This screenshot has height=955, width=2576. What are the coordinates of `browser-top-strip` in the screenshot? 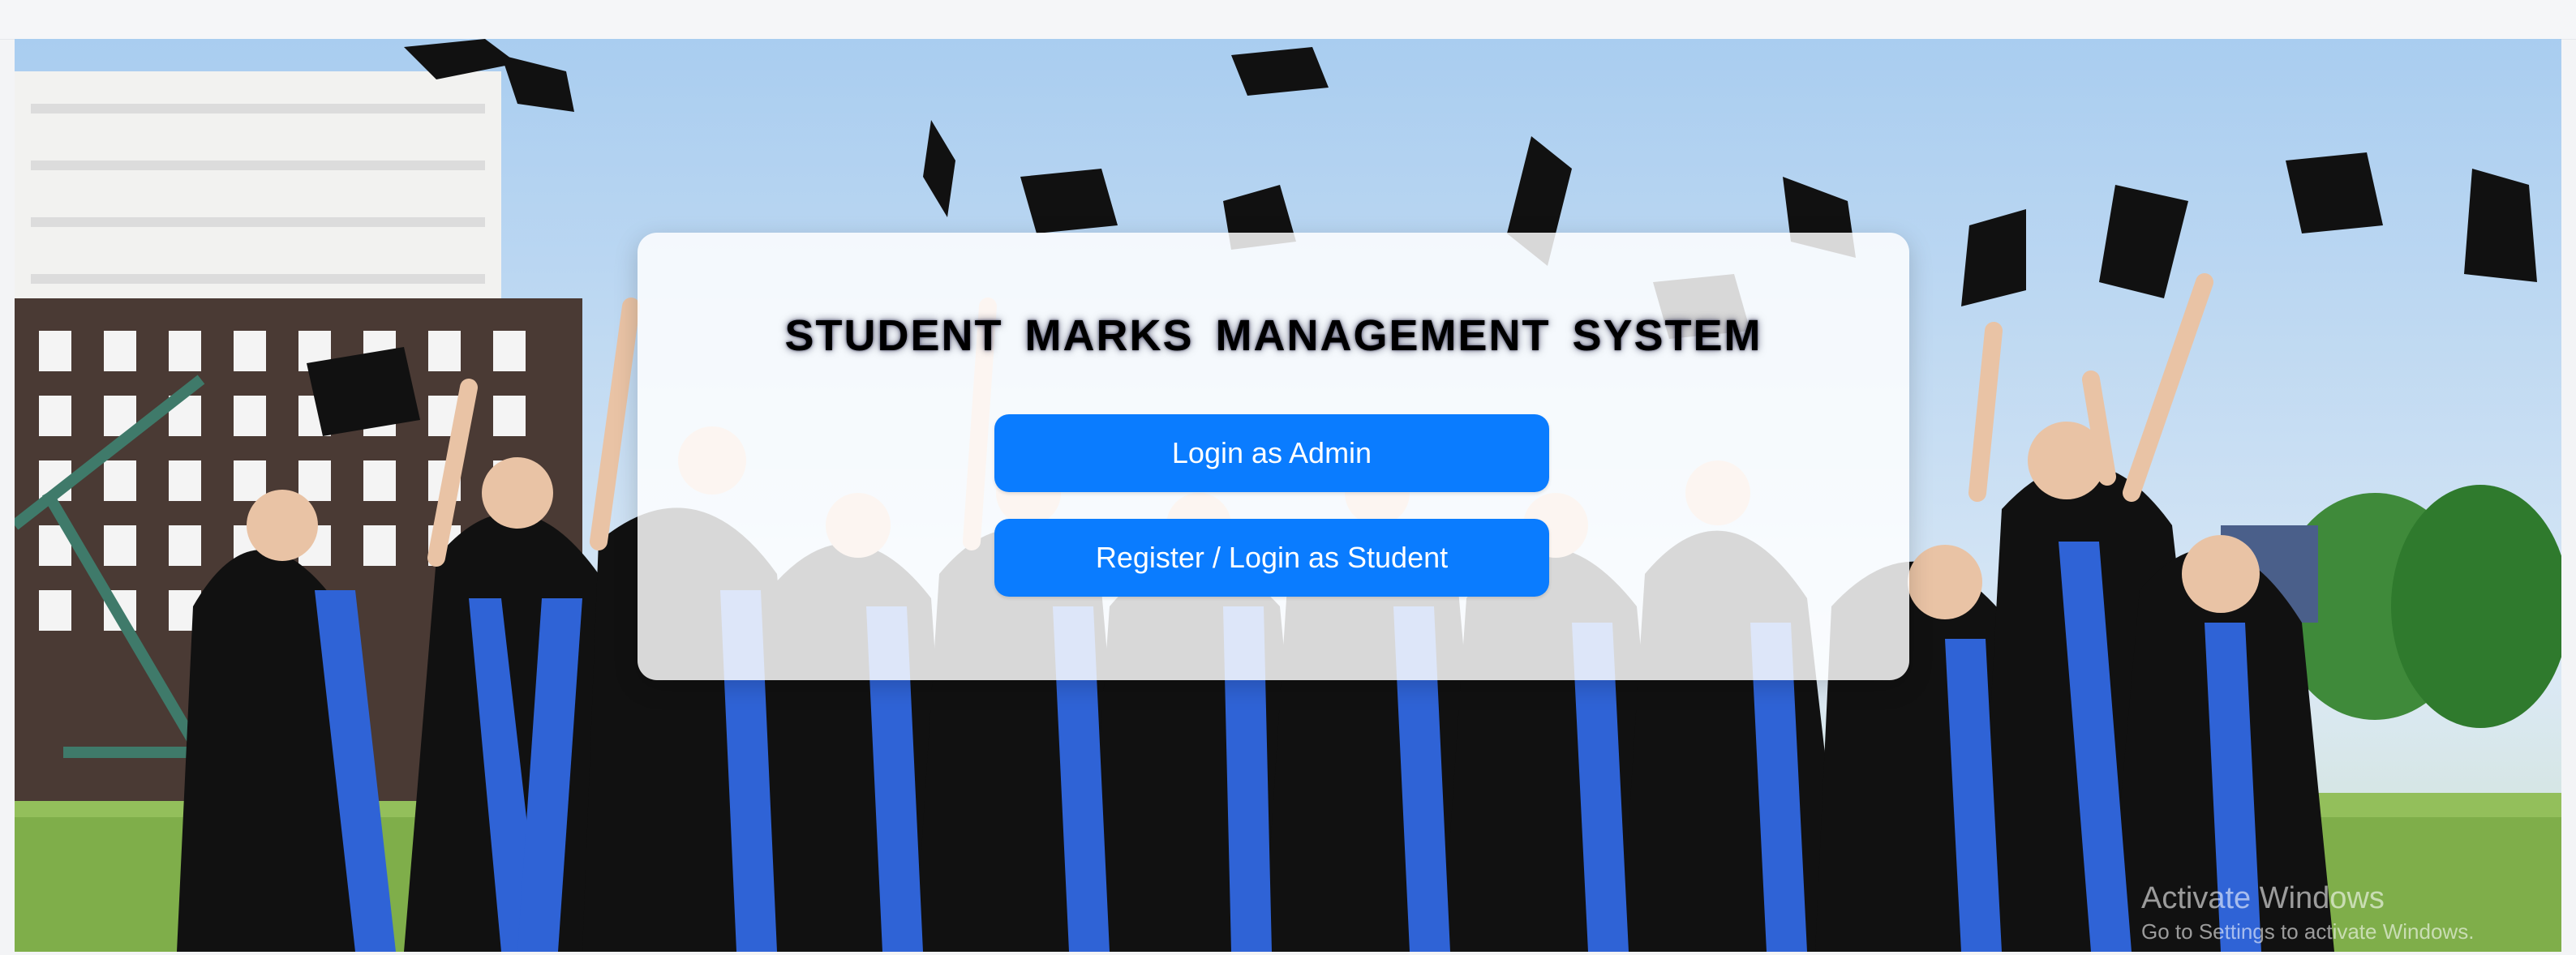 It's located at (1288, 20).